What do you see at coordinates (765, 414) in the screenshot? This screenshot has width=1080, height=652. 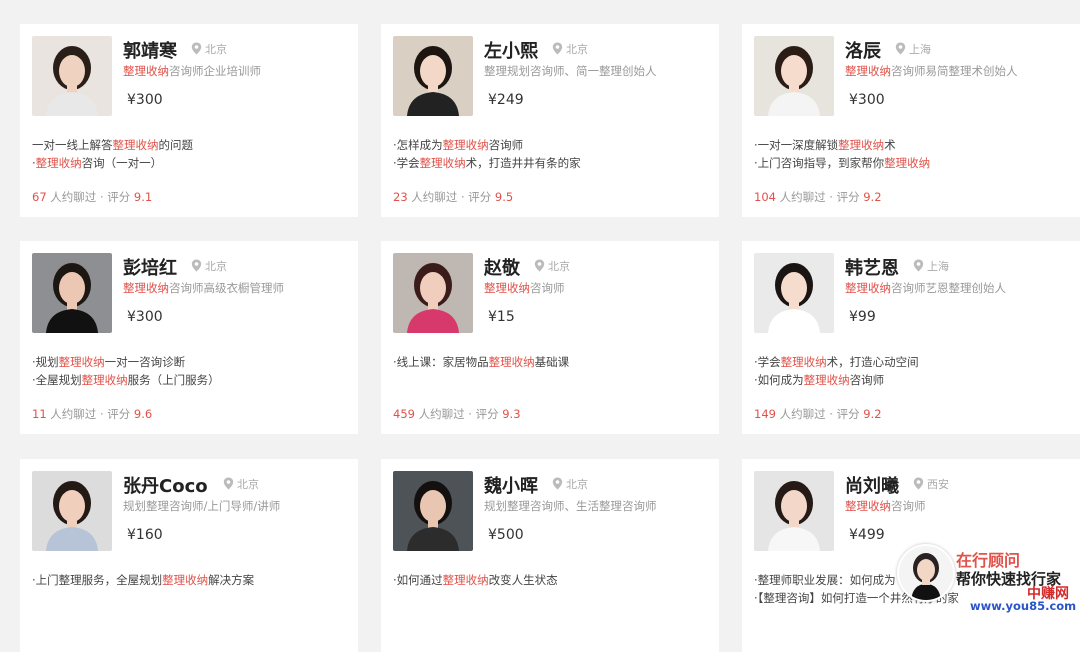 I see `chat-count: 149` at bounding box center [765, 414].